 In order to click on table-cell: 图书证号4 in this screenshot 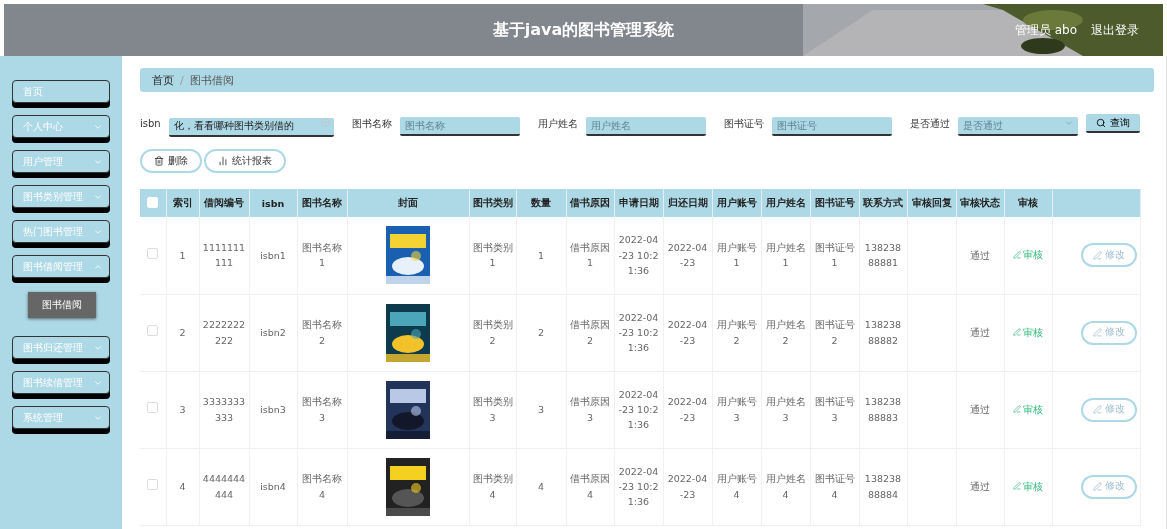, I will do `click(834, 486)`.